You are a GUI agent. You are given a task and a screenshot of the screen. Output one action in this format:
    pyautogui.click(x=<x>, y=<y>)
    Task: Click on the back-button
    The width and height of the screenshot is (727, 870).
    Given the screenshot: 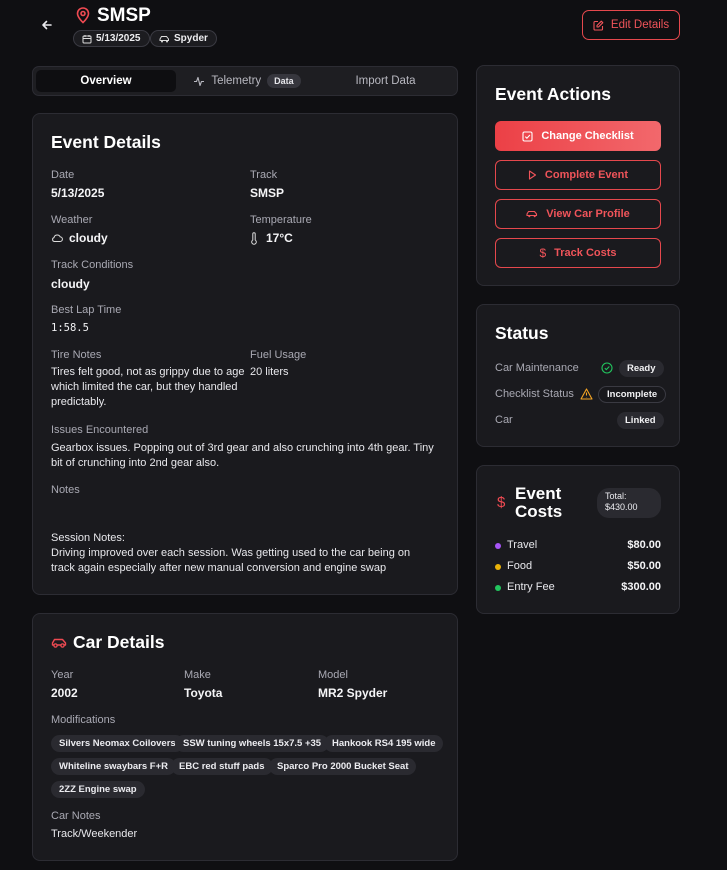 What is the action you would take?
    pyautogui.click(x=47, y=25)
    